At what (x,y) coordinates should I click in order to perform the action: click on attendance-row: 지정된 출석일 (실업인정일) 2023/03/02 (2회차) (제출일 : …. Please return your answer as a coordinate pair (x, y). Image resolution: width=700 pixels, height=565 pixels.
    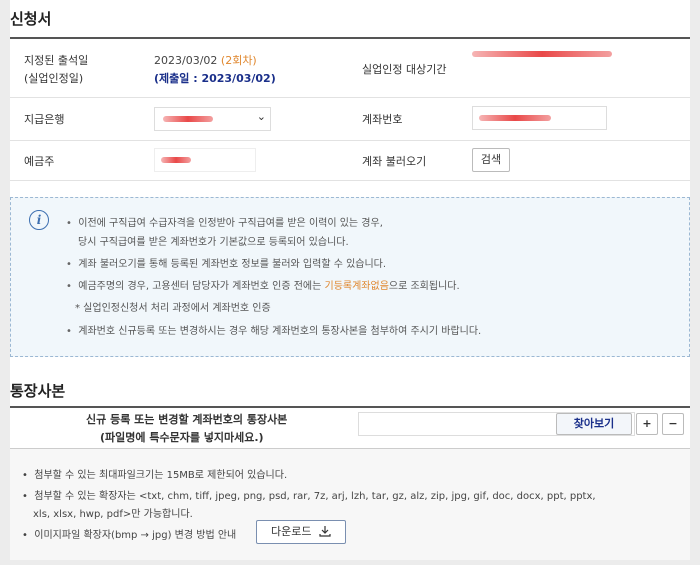
    Looking at the image, I should click on (350, 68).